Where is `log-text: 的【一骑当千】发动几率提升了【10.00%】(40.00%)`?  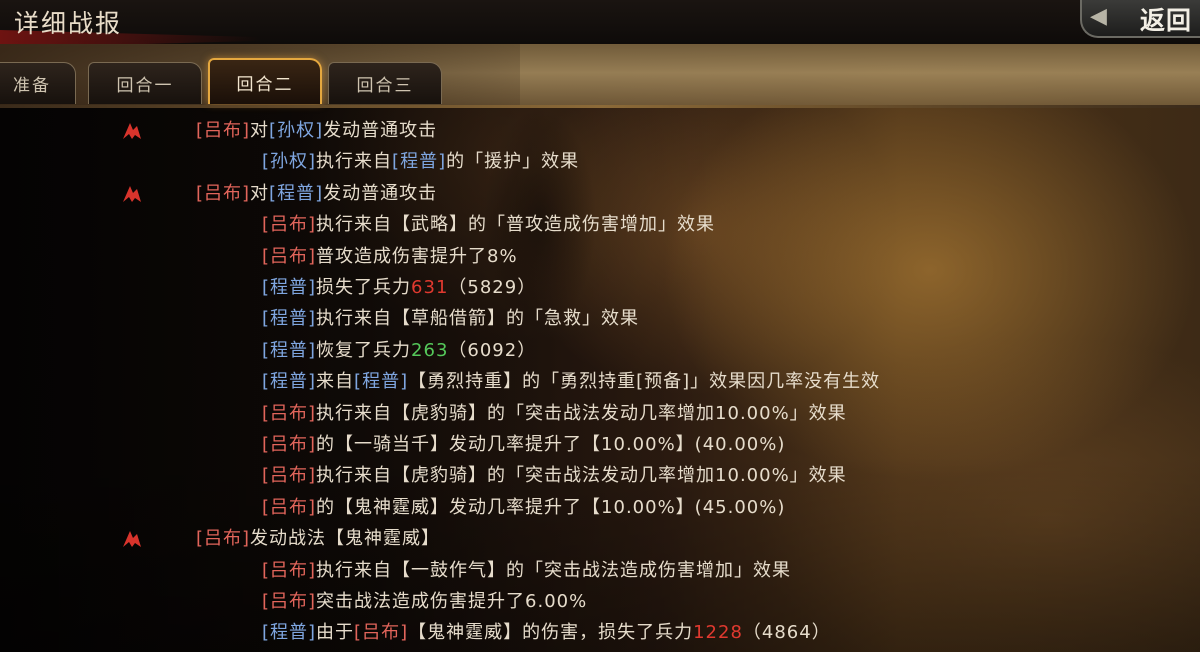
log-text: 的【一骑当千】发动几率提升了【10.00%】(40.00%) is located at coordinates (551, 444).